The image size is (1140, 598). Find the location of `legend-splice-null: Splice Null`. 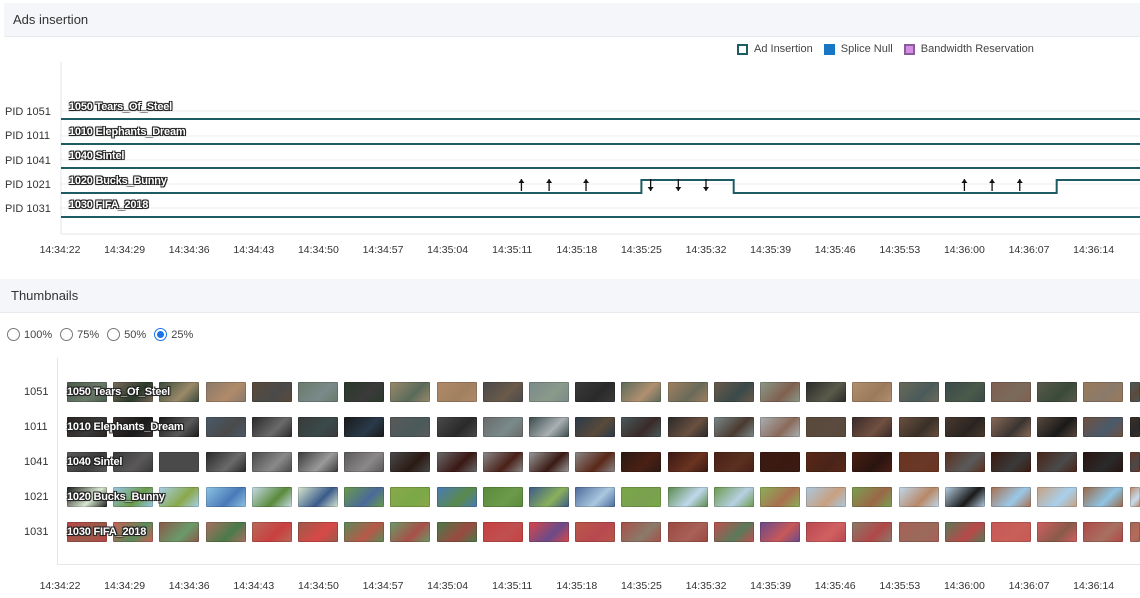

legend-splice-null: Splice Null is located at coordinates (858, 49).